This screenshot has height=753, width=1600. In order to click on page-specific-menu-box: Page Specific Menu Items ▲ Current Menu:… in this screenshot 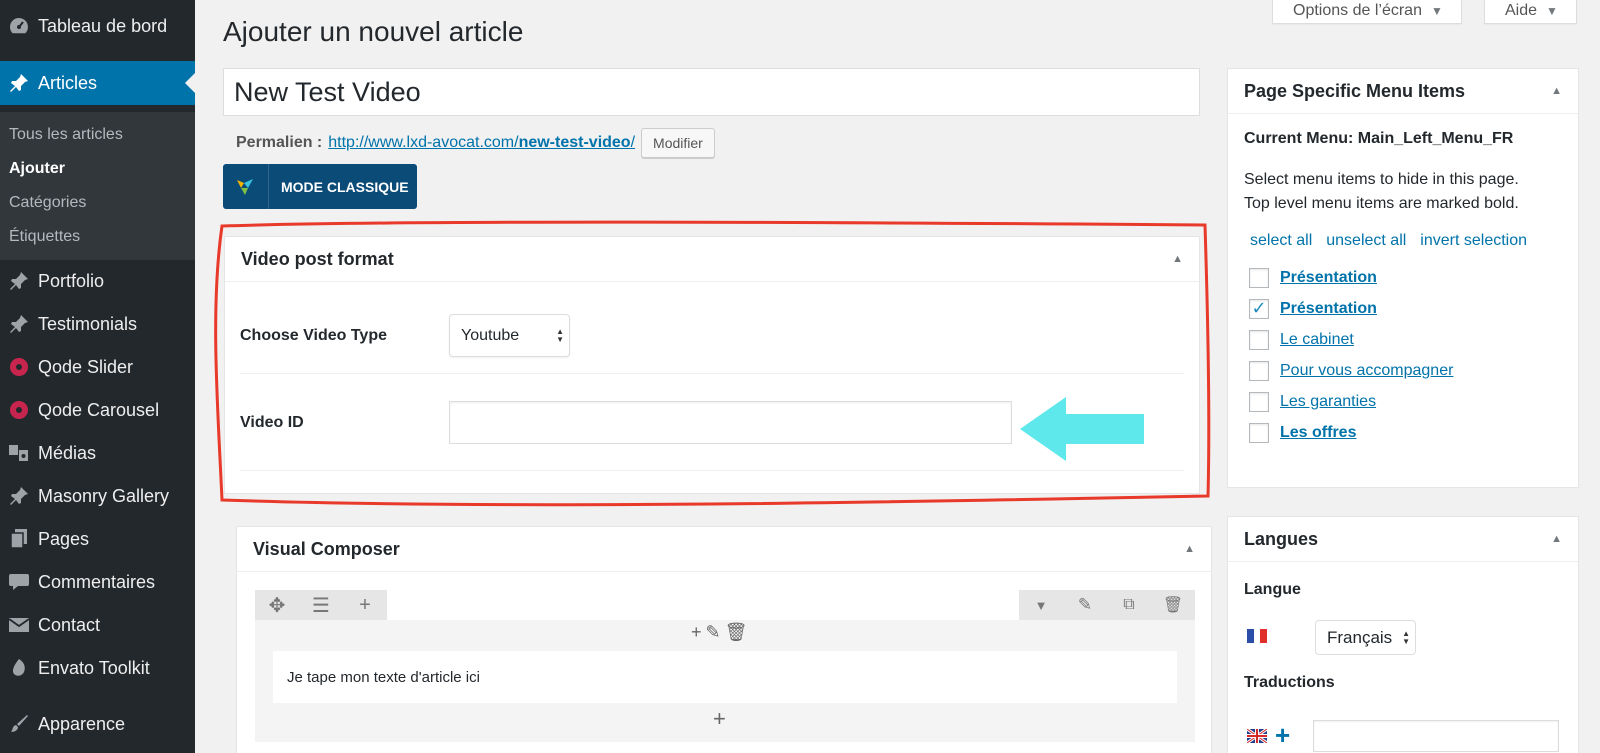, I will do `click(1403, 278)`.